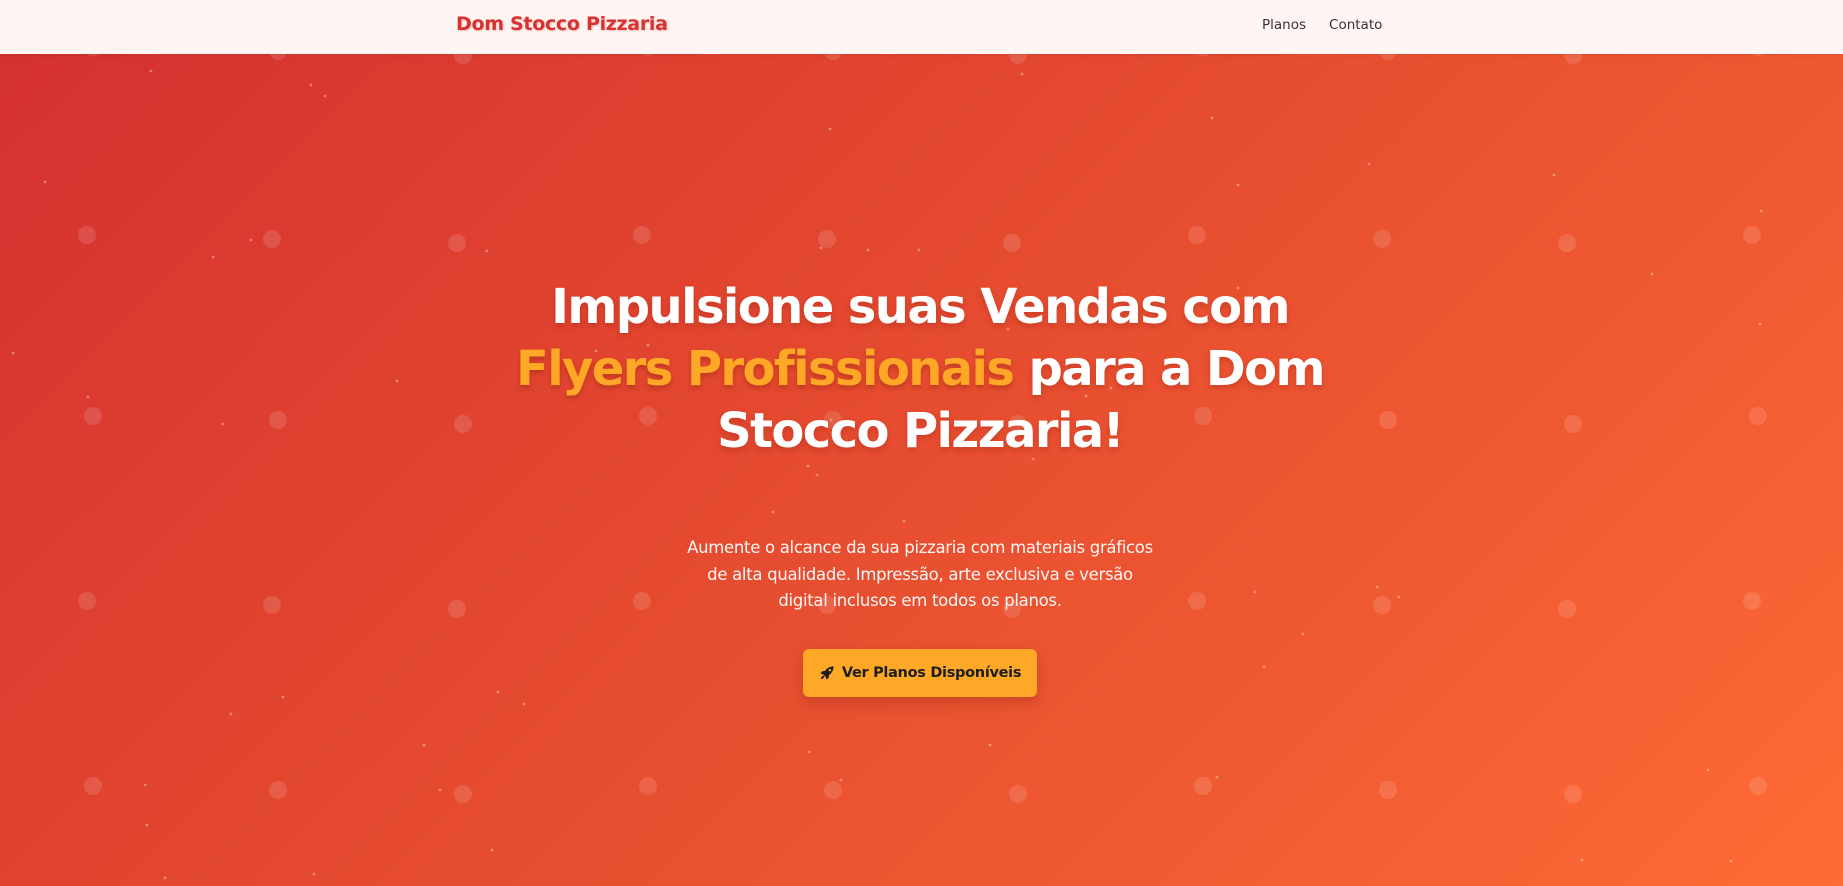  I want to click on nav-link-planos: Planos, so click(1284, 25).